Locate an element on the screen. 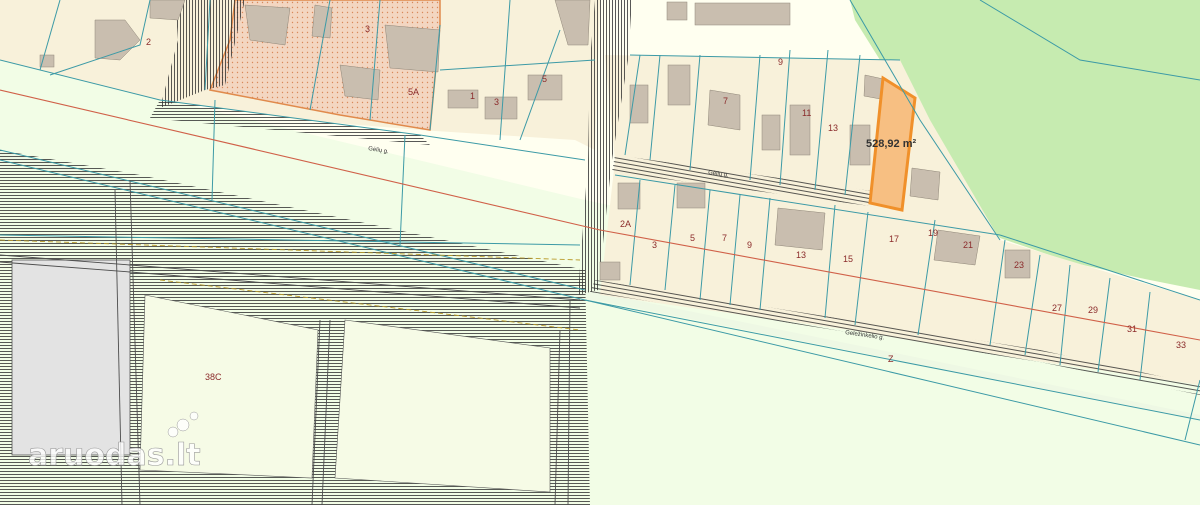 This screenshot has width=1200, height=505. lot-label: 23 is located at coordinates (1019, 265).